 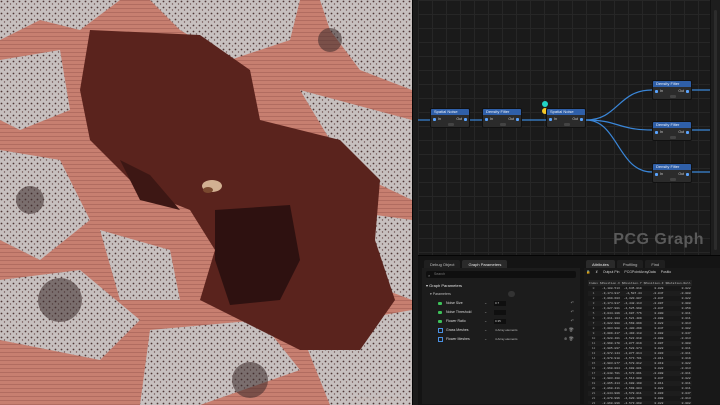 What do you see at coordinates (485, 264) in the screenshot?
I see `tab-graph-parameters: Graph Parameters` at bounding box center [485, 264].